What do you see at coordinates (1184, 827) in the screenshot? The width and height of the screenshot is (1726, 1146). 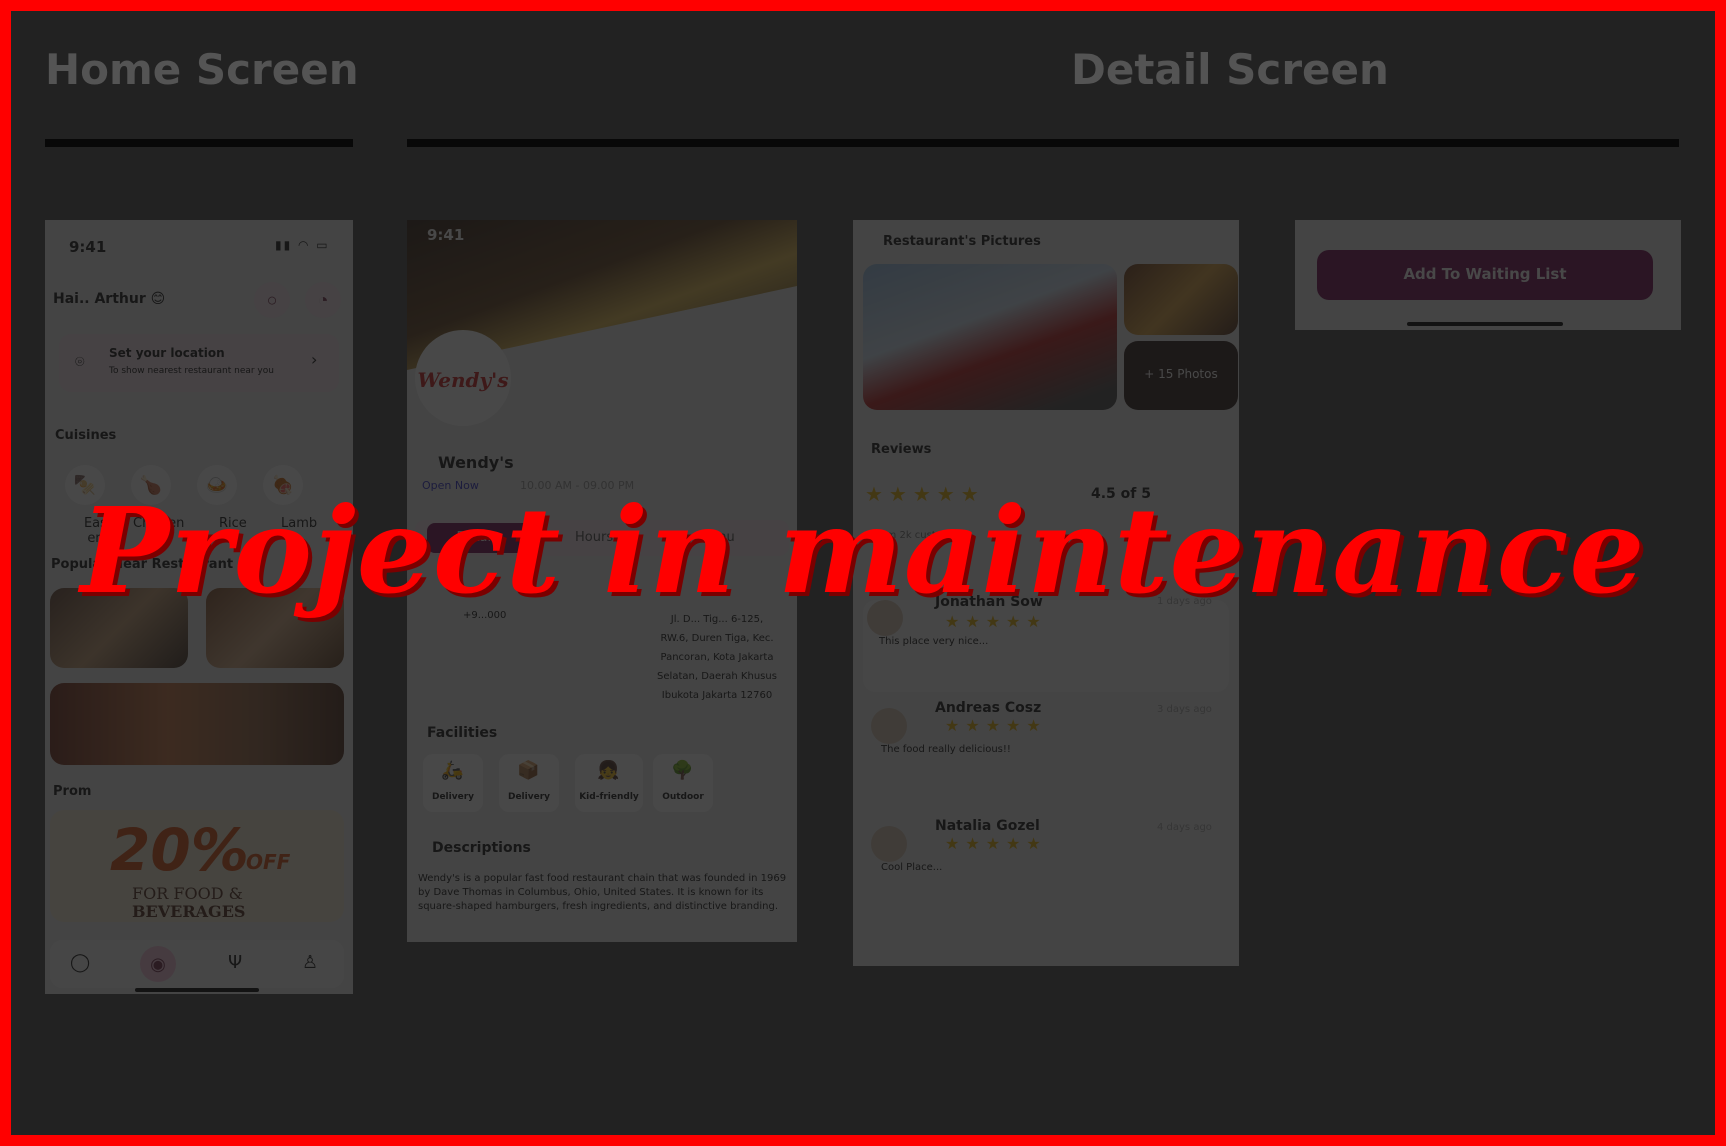 I see `review-date: 4 days ago` at bounding box center [1184, 827].